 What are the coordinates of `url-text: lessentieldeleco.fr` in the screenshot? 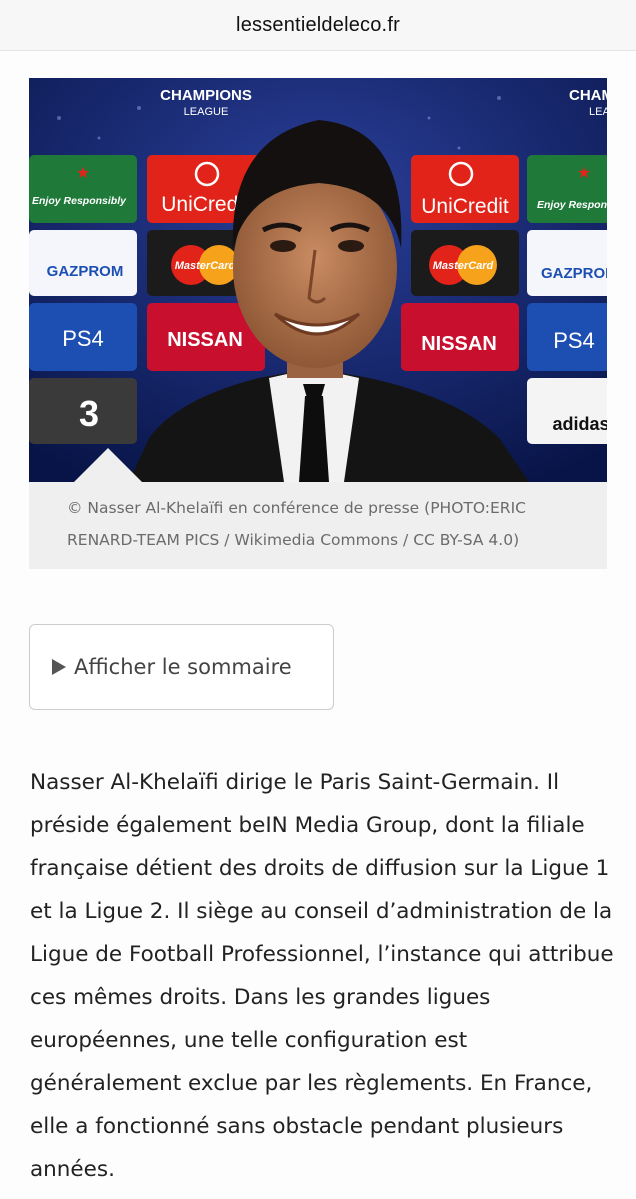 It's located at (318, 24).